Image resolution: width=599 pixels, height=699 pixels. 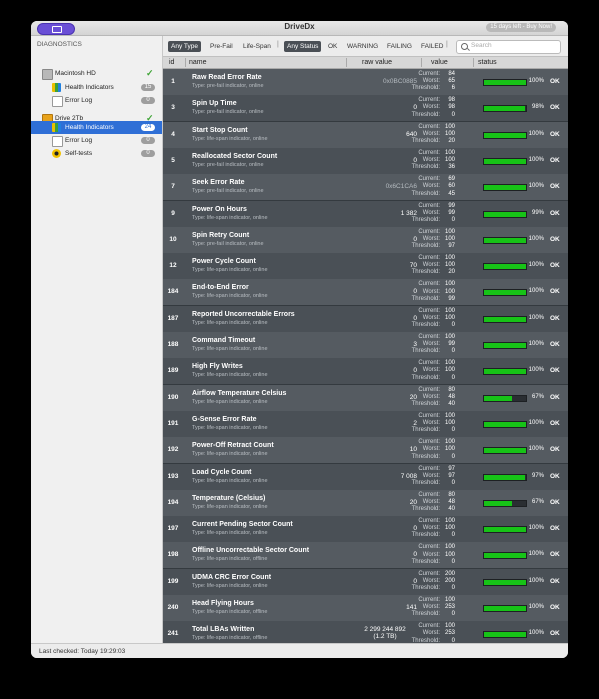 I want to click on raw-value: 141, so click(x=411, y=607).